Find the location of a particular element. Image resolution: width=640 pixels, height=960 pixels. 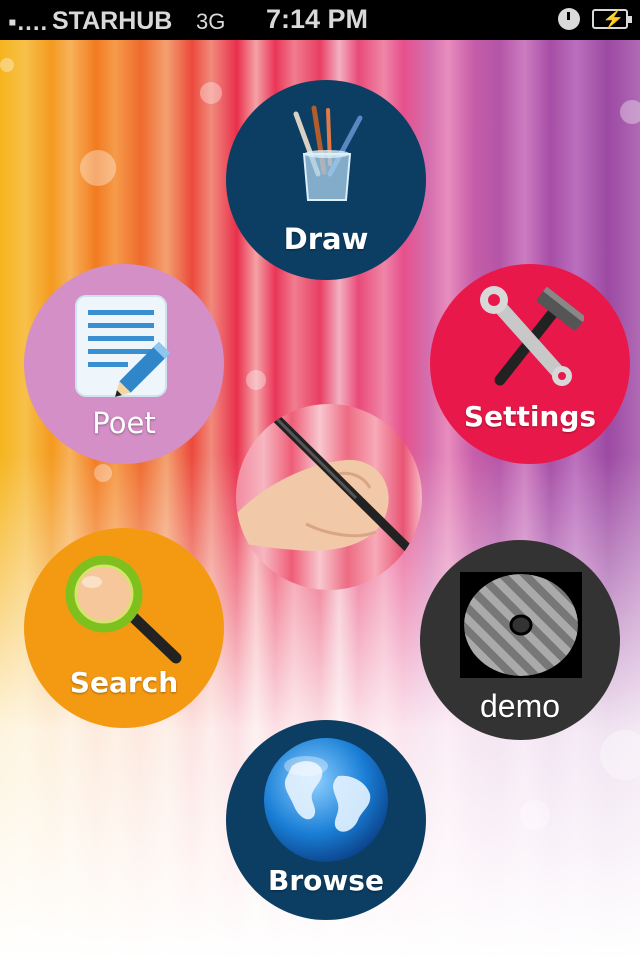

status-time: 7:14 PM is located at coordinates (317, 19).